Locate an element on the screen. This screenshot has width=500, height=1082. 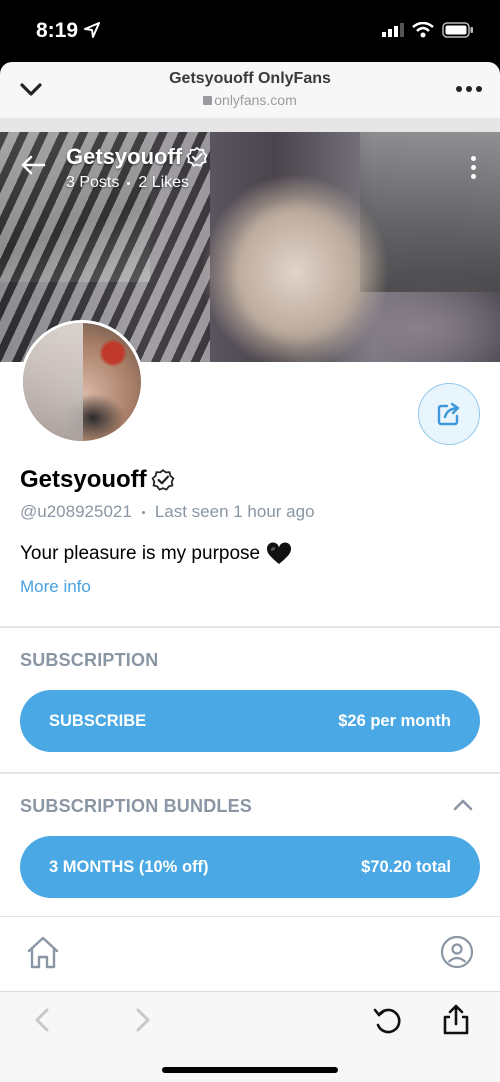
kebab-icon is located at coordinates (473, 167).